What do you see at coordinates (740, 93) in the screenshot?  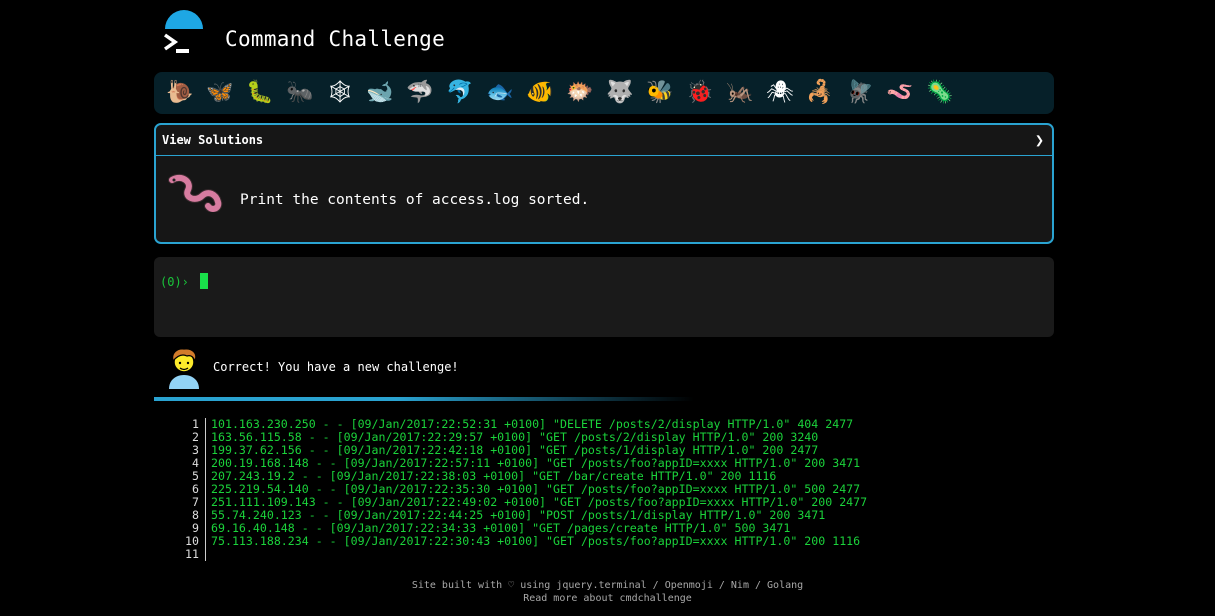 I see `cricket-icon: 🦗` at bounding box center [740, 93].